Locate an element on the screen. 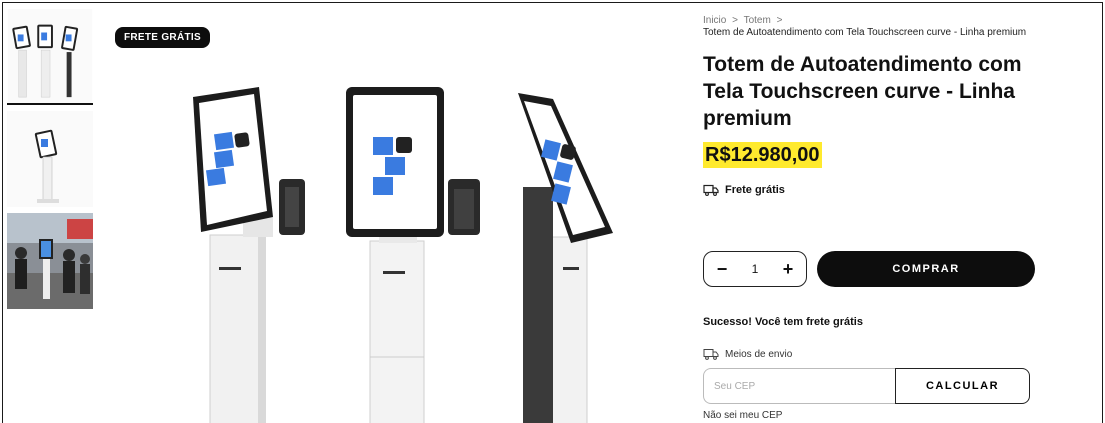 The width and height of the screenshot is (1105, 423). purchase-row: − 1 + COMPRAR is located at coordinates (869, 269).